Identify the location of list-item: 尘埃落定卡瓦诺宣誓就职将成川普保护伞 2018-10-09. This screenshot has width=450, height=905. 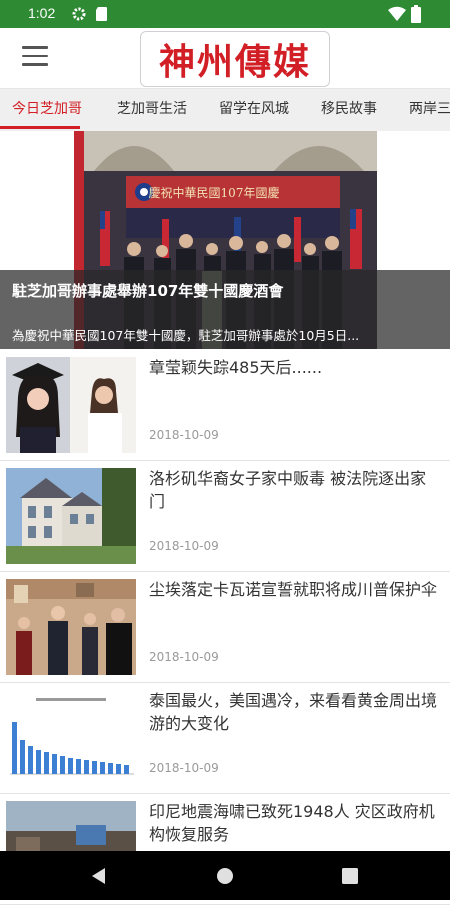
(225, 627).